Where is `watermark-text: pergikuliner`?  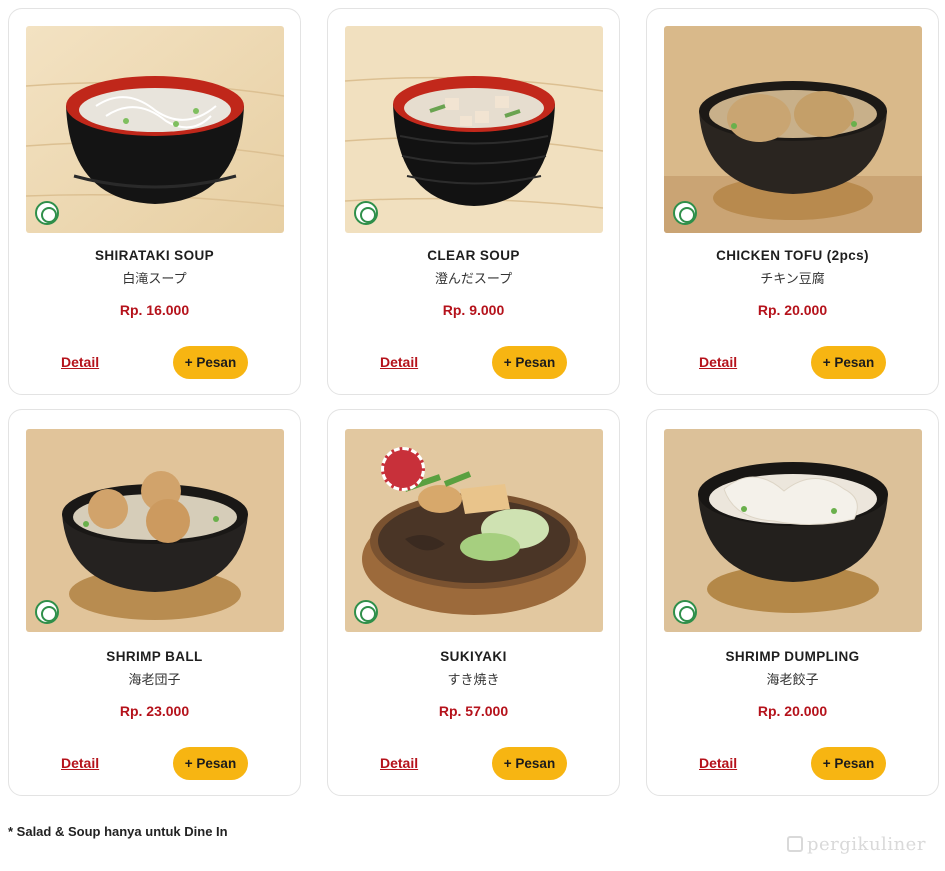
watermark-text: pergikuliner is located at coordinates (866, 844).